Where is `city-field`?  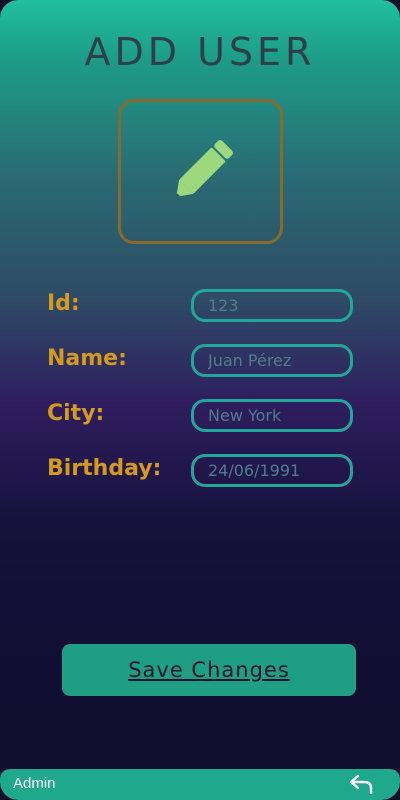
city-field is located at coordinates (272, 415).